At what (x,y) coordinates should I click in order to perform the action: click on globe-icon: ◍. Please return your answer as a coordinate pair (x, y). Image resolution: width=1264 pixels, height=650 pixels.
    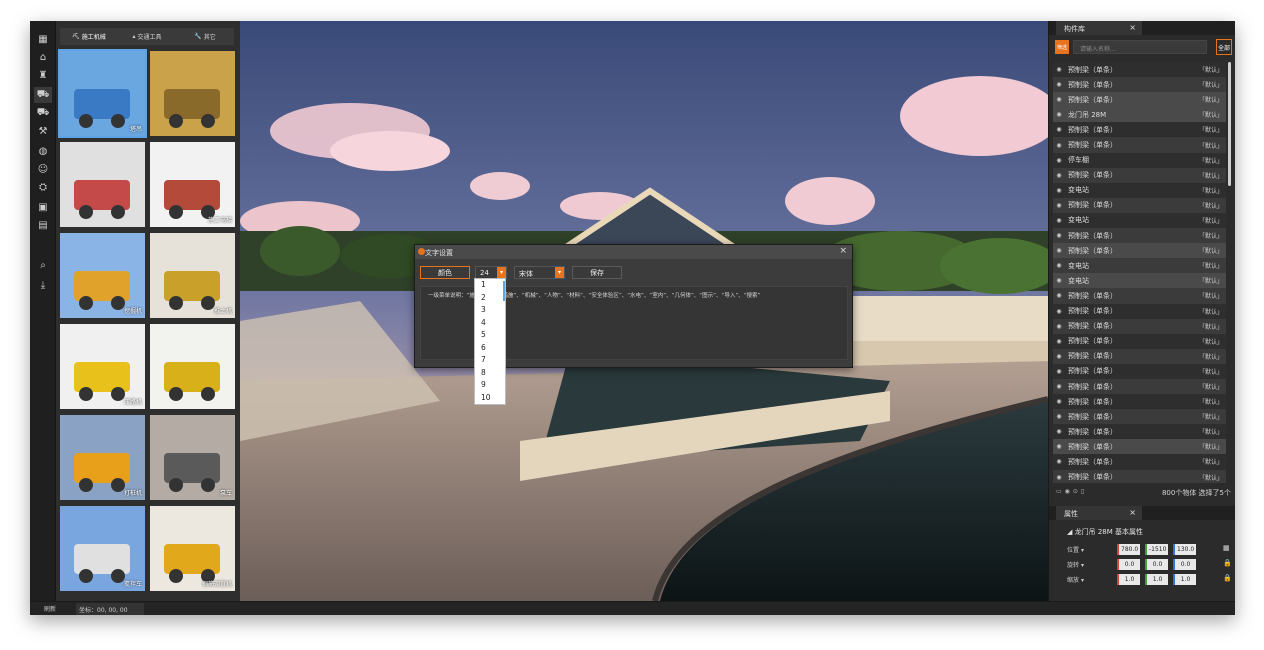
    Looking at the image, I should click on (43, 151).